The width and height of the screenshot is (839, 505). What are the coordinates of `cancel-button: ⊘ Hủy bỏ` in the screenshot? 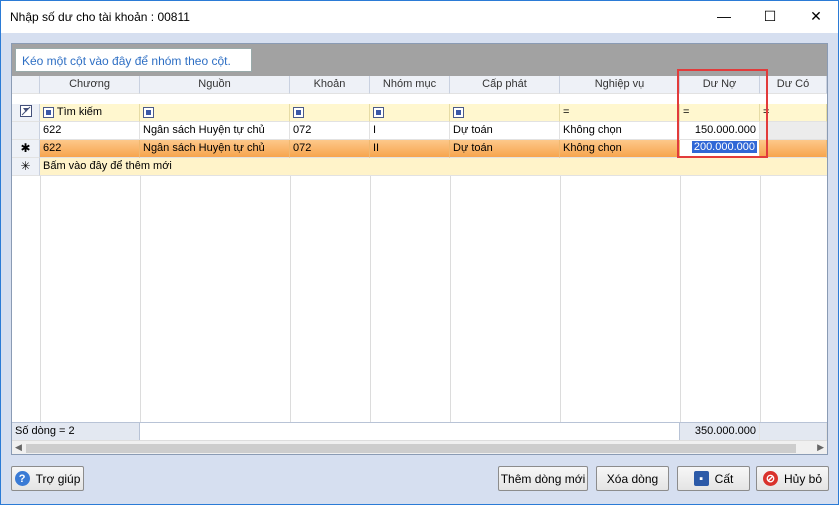 It's located at (792, 478).